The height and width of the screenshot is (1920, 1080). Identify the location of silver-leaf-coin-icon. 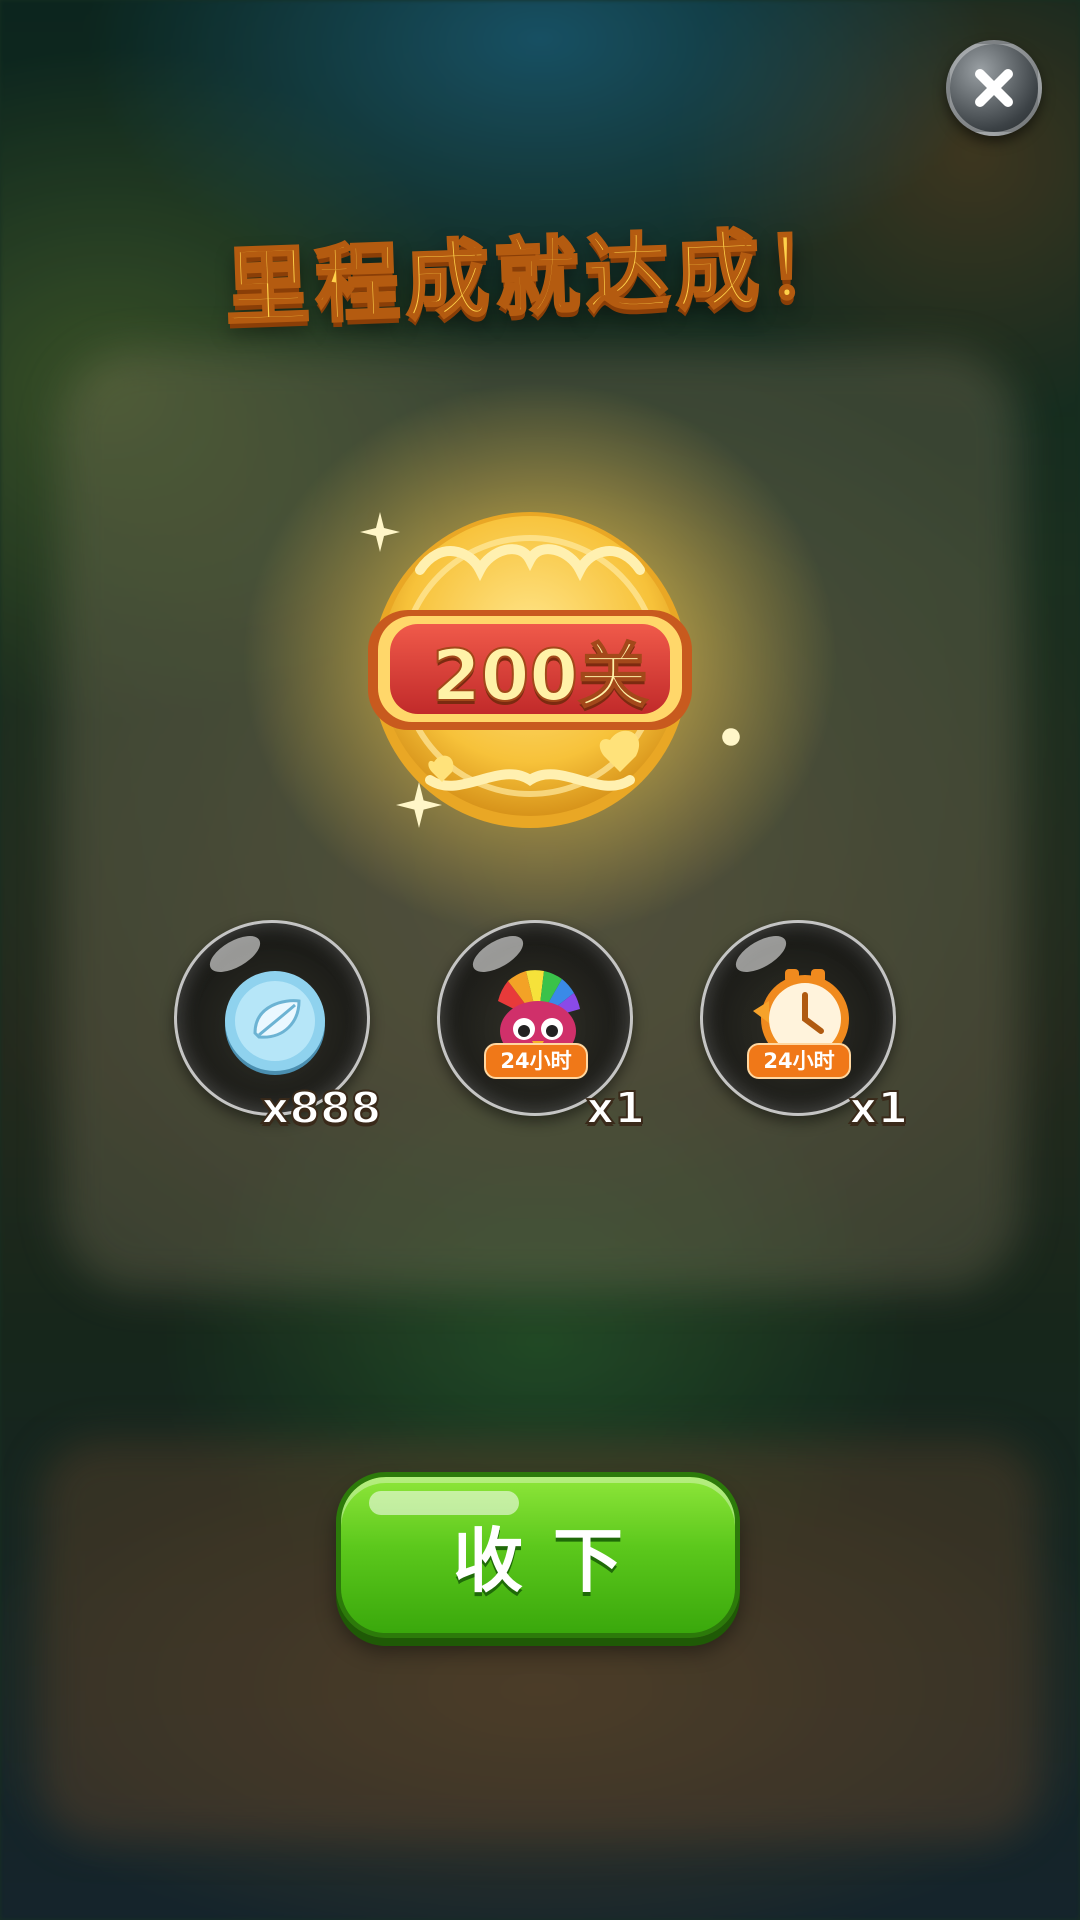
(275, 1023).